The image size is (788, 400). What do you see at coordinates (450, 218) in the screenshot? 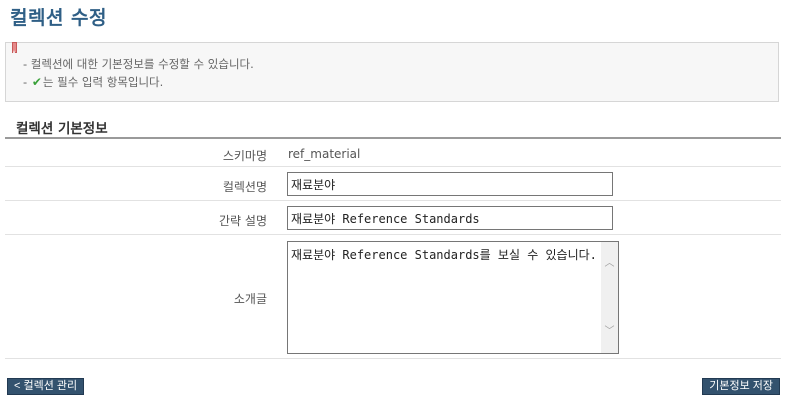
I see `short-description-input` at bounding box center [450, 218].